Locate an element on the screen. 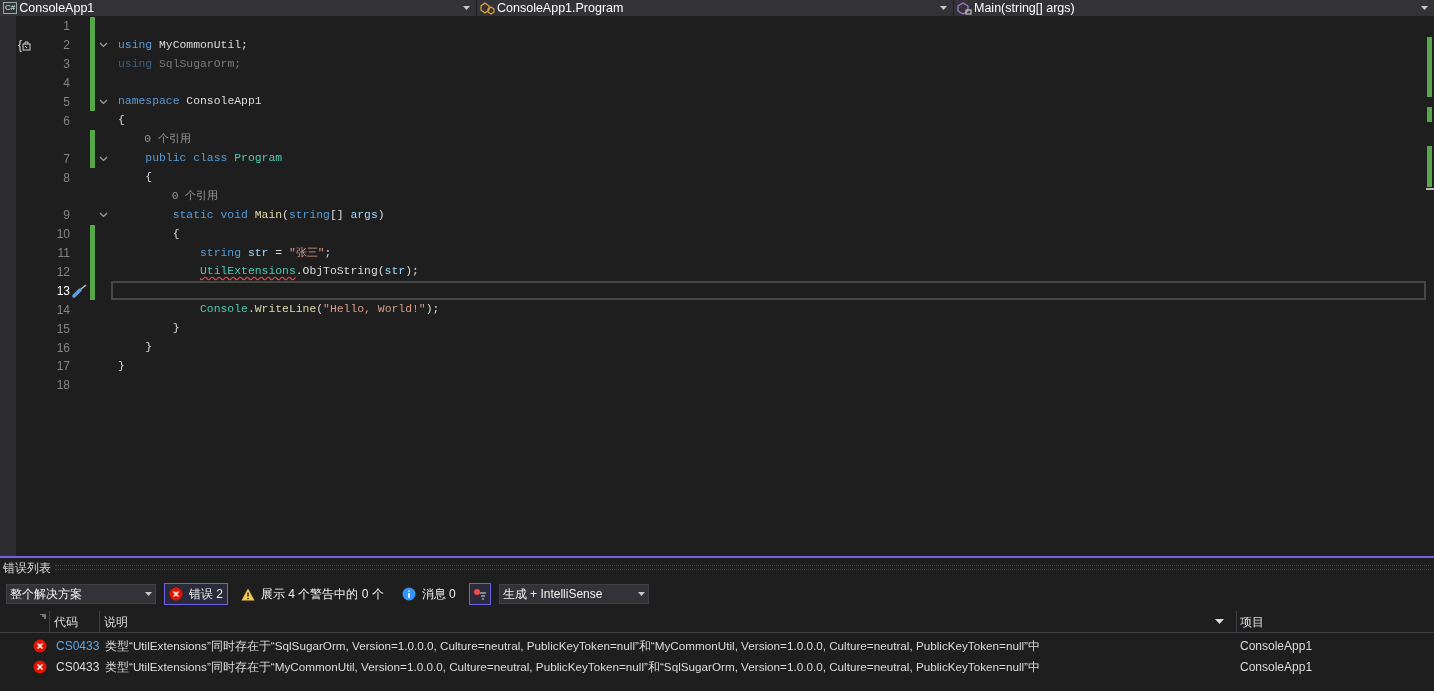 Image resolution: width=1434 pixels, height=691 pixels. filter-toggle-button is located at coordinates (479, 594).